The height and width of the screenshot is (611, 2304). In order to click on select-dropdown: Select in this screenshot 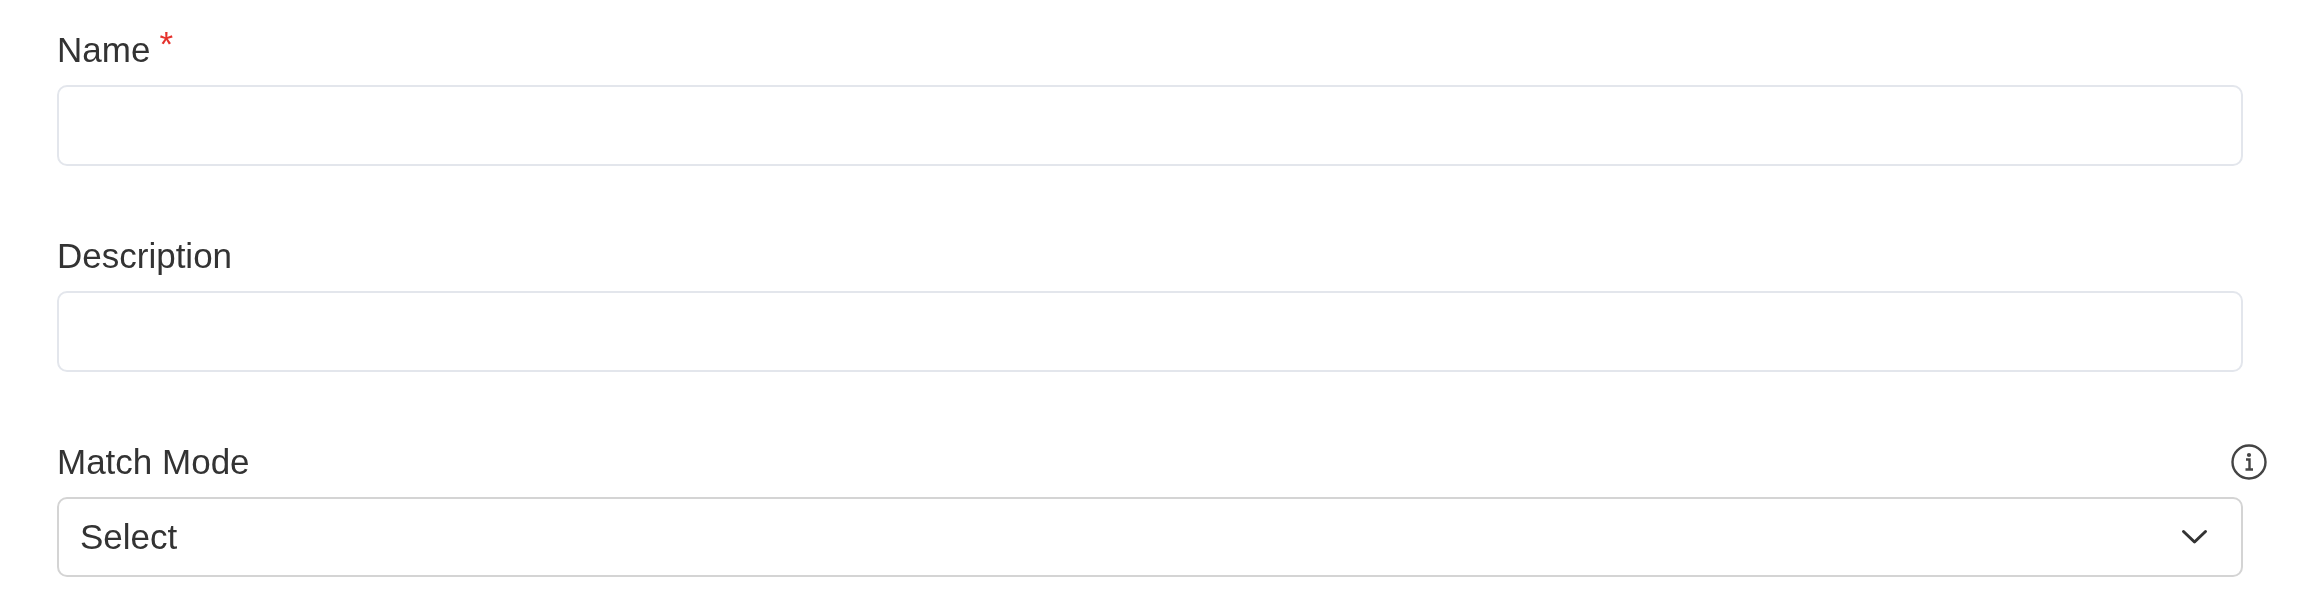, I will do `click(1150, 537)`.